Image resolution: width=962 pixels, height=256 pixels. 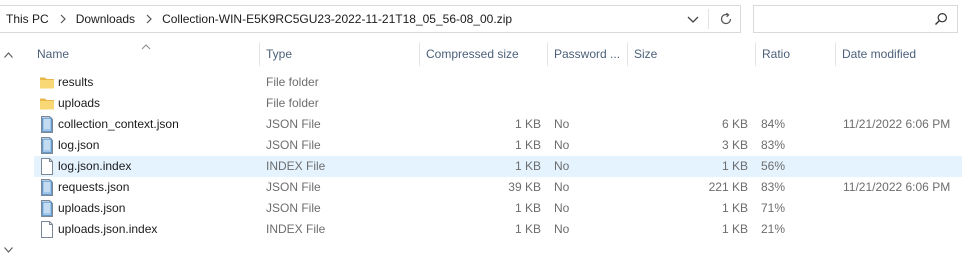 What do you see at coordinates (108, 229) in the screenshot?
I see `file-name: uploads.json.index` at bounding box center [108, 229].